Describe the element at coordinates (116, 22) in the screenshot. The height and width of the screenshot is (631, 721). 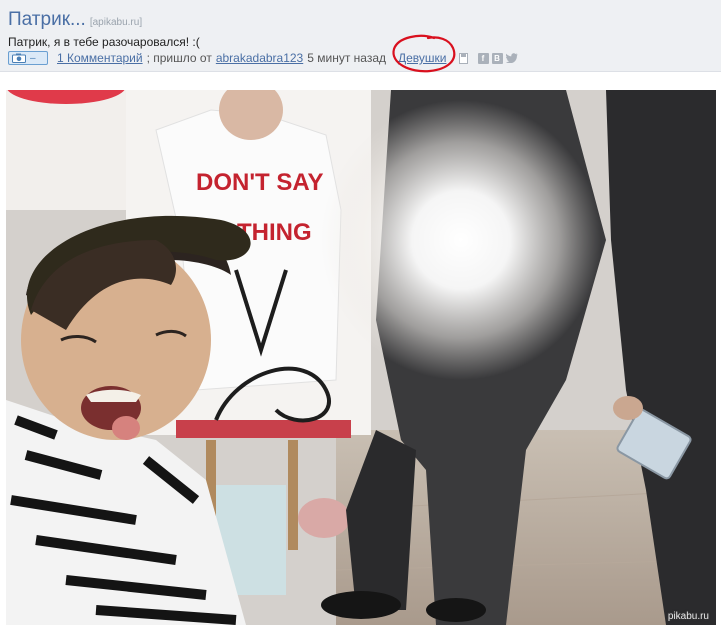
I see `source-tag: [apikabu.ru]` at that location.